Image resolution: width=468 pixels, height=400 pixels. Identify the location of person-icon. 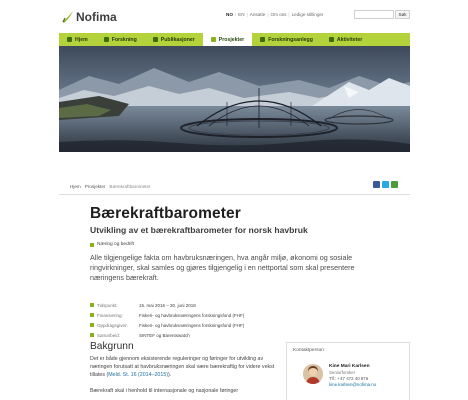
(92, 325).